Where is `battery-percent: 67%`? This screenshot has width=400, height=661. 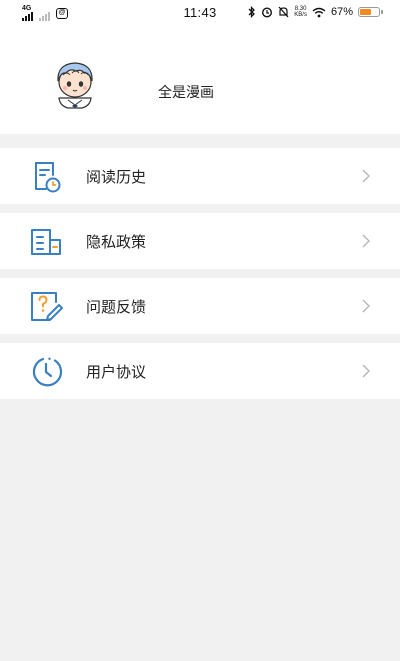 battery-percent: 67% is located at coordinates (341, 12).